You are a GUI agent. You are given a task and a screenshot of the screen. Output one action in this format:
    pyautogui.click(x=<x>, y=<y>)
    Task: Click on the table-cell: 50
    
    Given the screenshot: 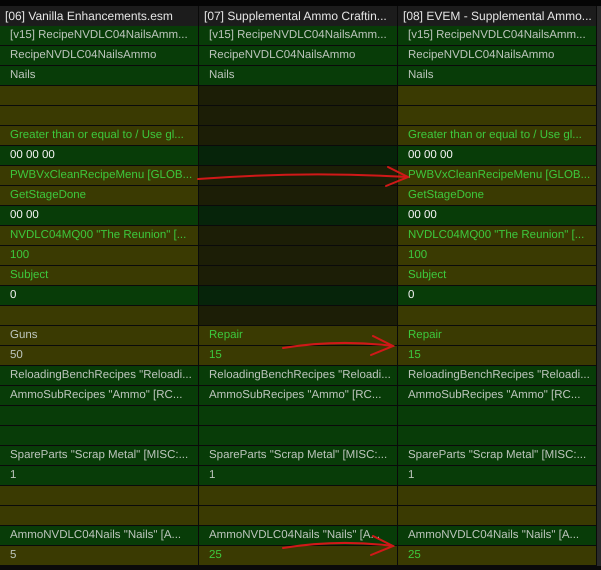 What is the action you would take?
    pyautogui.click(x=99, y=356)
    